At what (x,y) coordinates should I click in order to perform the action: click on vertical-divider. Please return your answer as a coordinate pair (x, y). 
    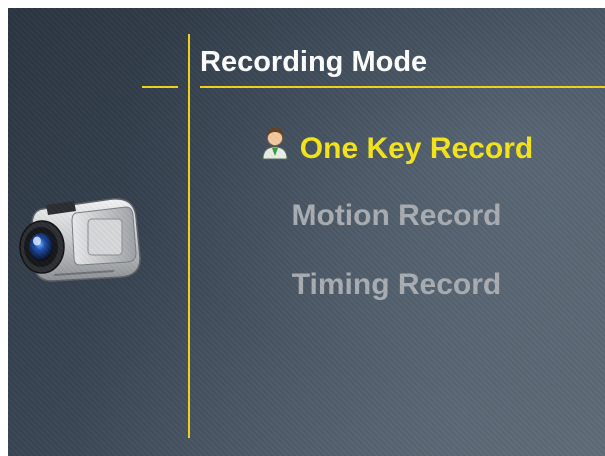
    Looking at the image, I should click on (189, 236).